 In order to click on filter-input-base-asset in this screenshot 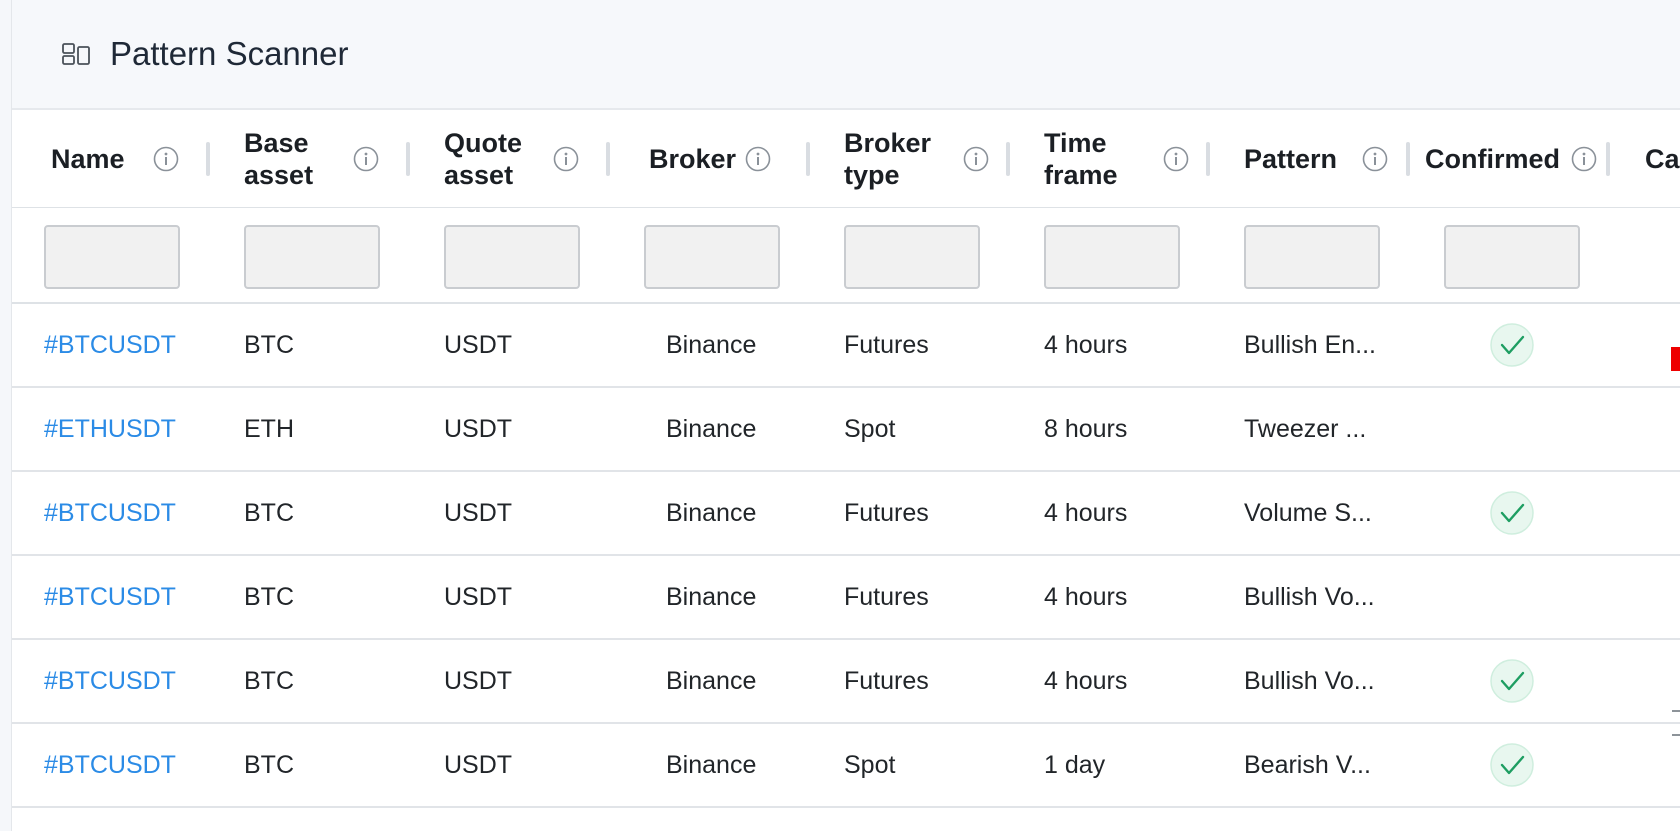, I will do `click(312, 257)`.